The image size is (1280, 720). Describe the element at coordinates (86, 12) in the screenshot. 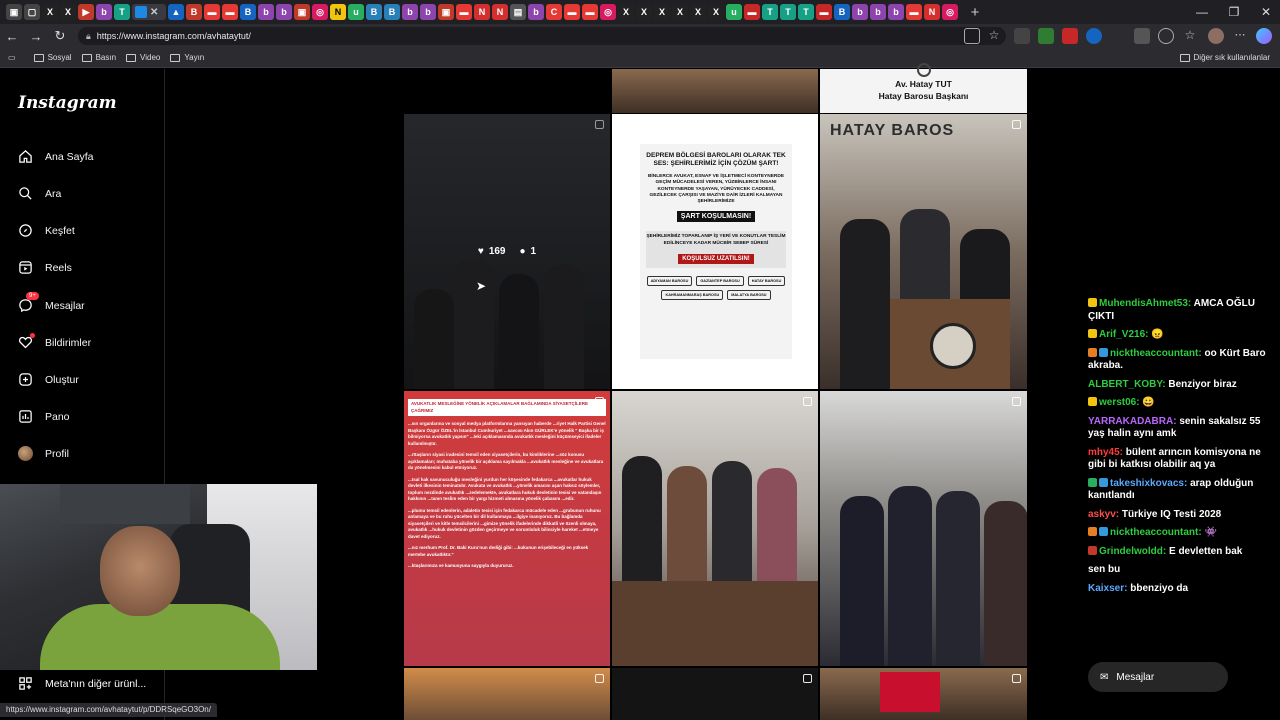

I see `browser-tab: ▶` at that location.